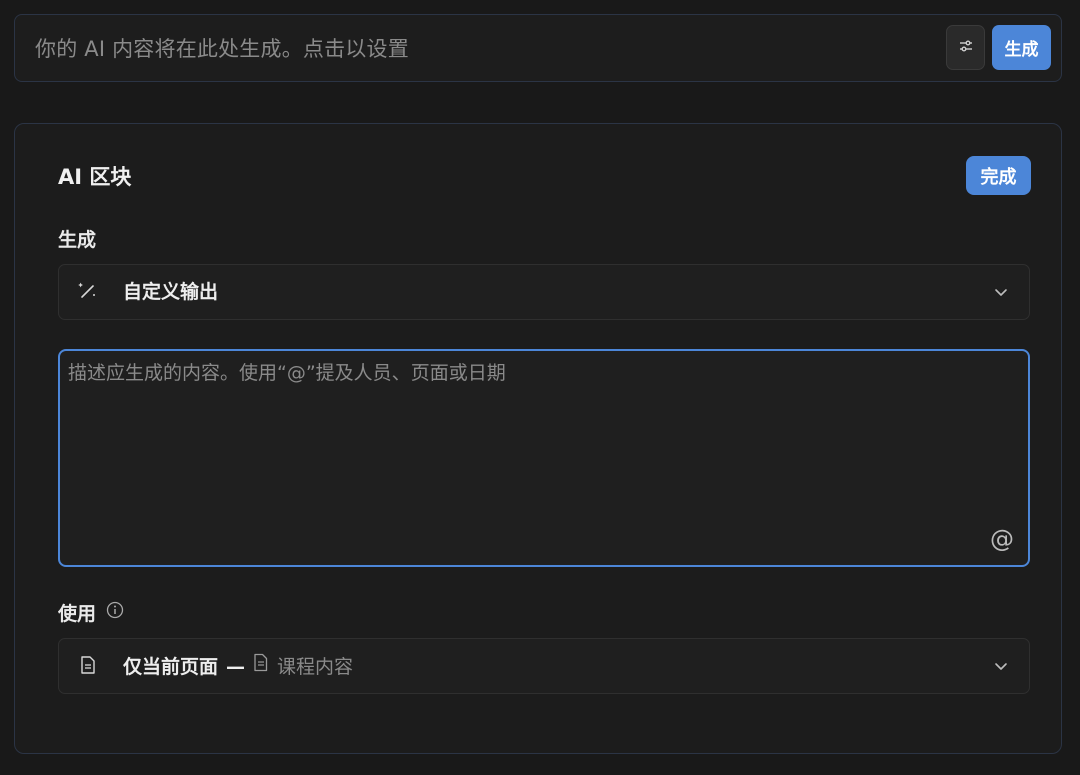 This screenshot has width=1080, height=775. What do you see at coordinates (115, 612) in the screenshot?
I see `info-icon` at bounding box center [115, 612].